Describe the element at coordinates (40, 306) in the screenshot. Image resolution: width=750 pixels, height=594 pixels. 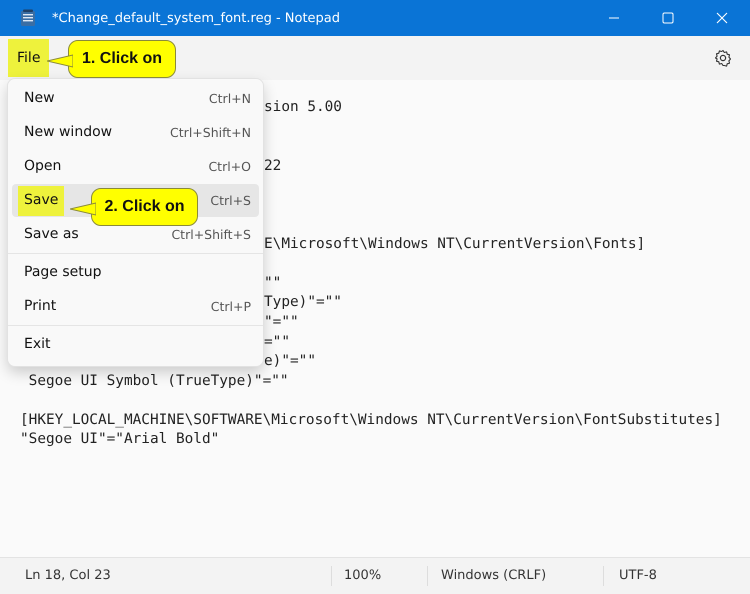
I see `menu-item-label: Print` at that location.